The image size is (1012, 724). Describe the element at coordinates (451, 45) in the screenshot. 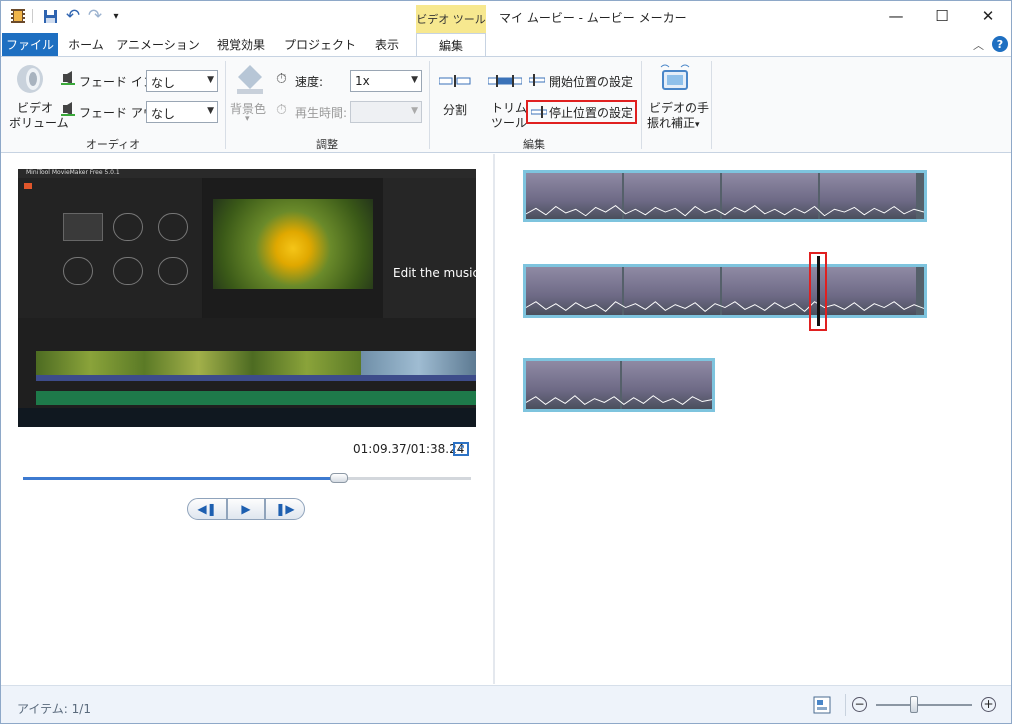

I see `tab-edit: 編集` at that location.